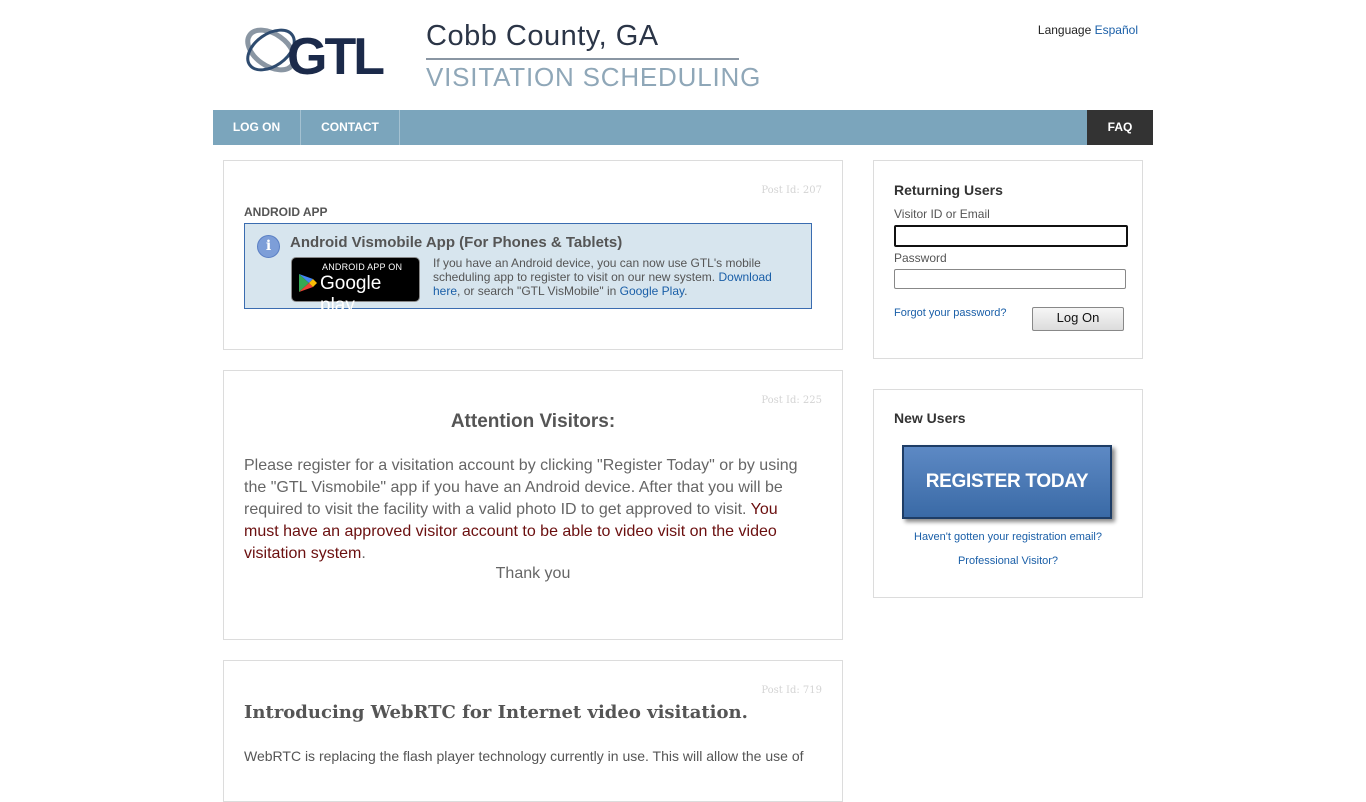 This screenshot has width=1366, height=802. I want to click on post-heading: ANDROID APP, so click(286, 212).